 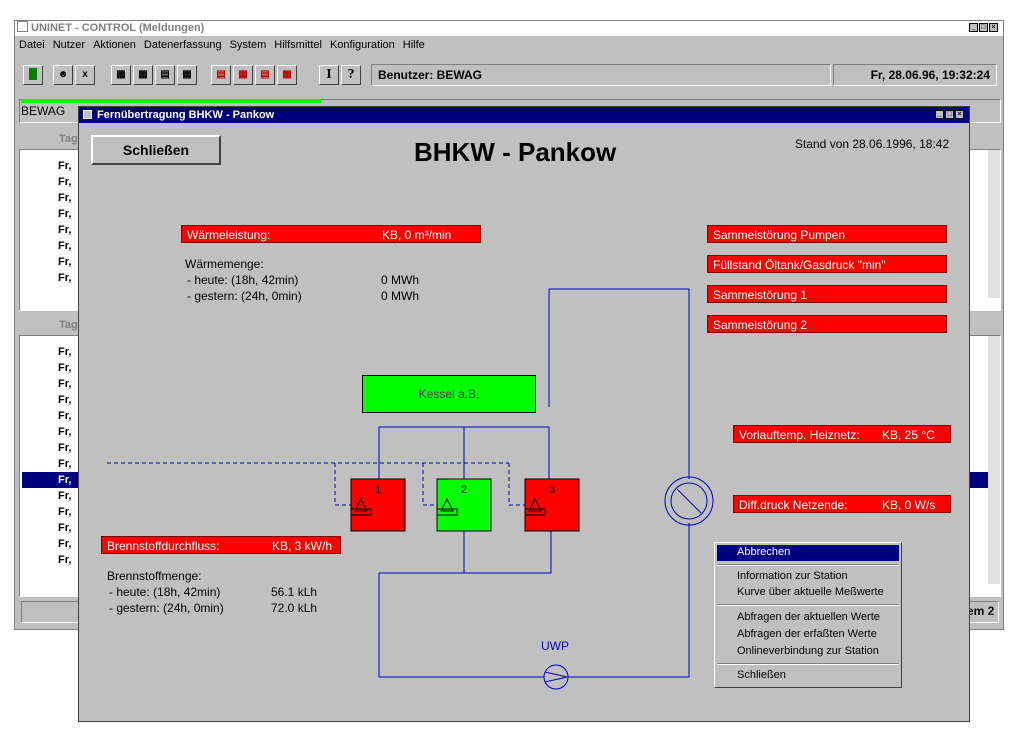 What do you see at coordinates (294, 608) in the screenshot?
I see `brennstoffmenge-gestern-value: 72.0 kLh` at bounding box center [294, 608].